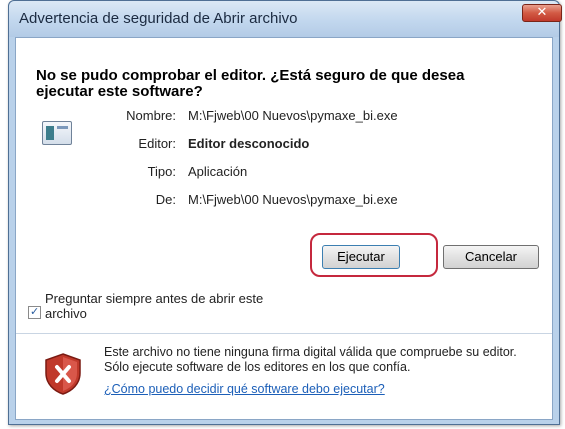  Describe the element at coordinates (161, 171) in the screenshot. I see `type-label: Tipo:` at that location.